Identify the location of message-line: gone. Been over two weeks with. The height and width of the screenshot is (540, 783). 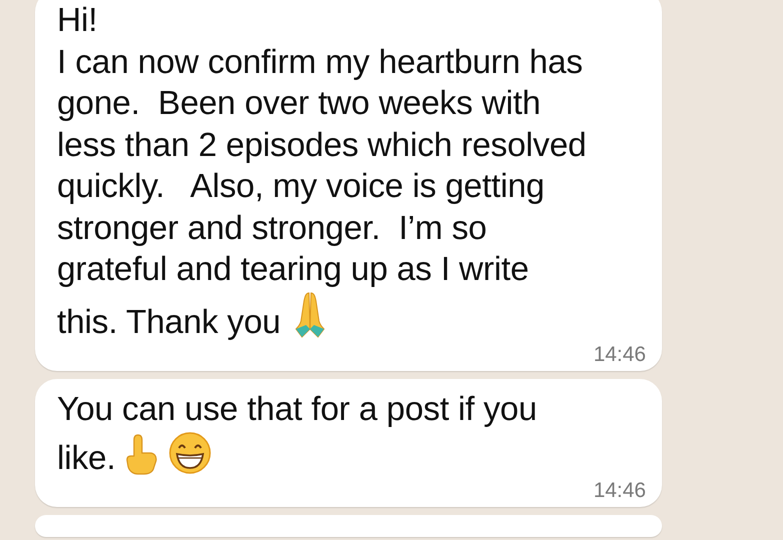
(299, 103).